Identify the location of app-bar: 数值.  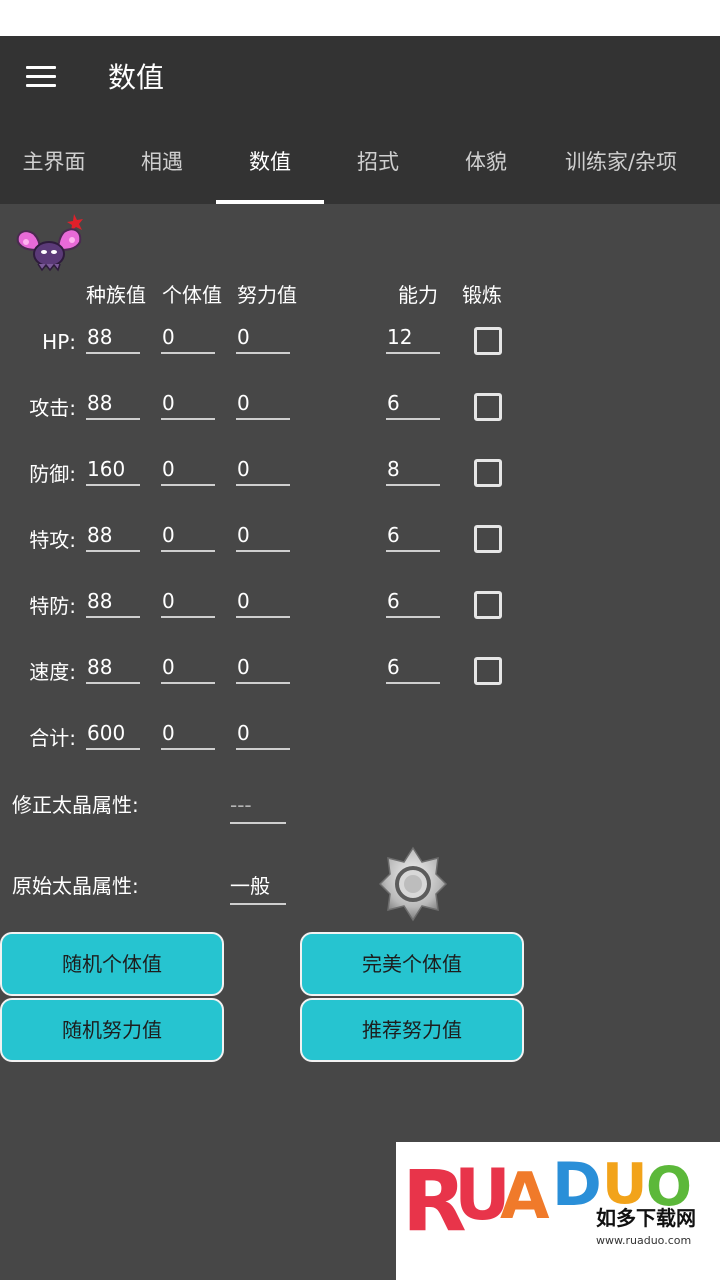
(360, 78).